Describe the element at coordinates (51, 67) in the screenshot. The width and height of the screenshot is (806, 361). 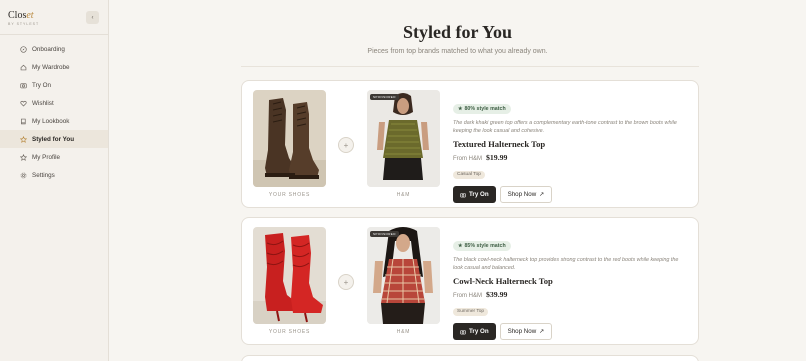
I see `sidebar-item-label: My Wardrobe` at that location.